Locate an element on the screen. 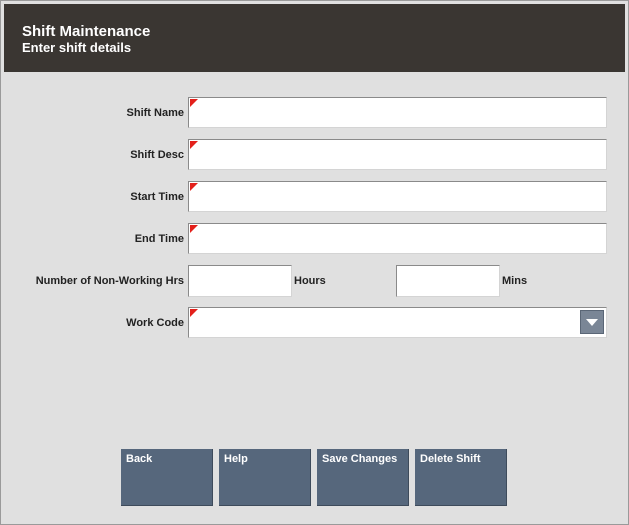 The height and width of the screenshot is (525, 629). header-bar: Shift Maintenance Enter shift details is located at coordinates (314, 38).